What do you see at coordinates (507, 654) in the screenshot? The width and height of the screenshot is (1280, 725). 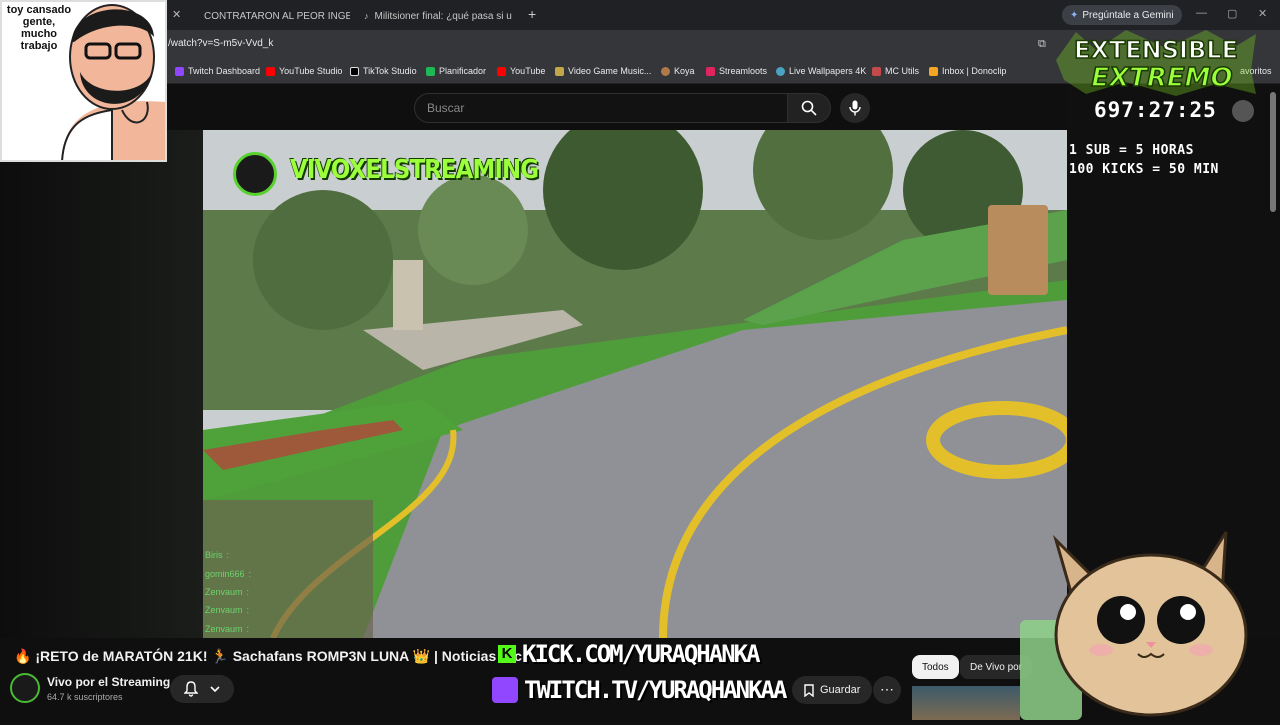 I see `kick-icon: K` at bounding box center [507, 654].